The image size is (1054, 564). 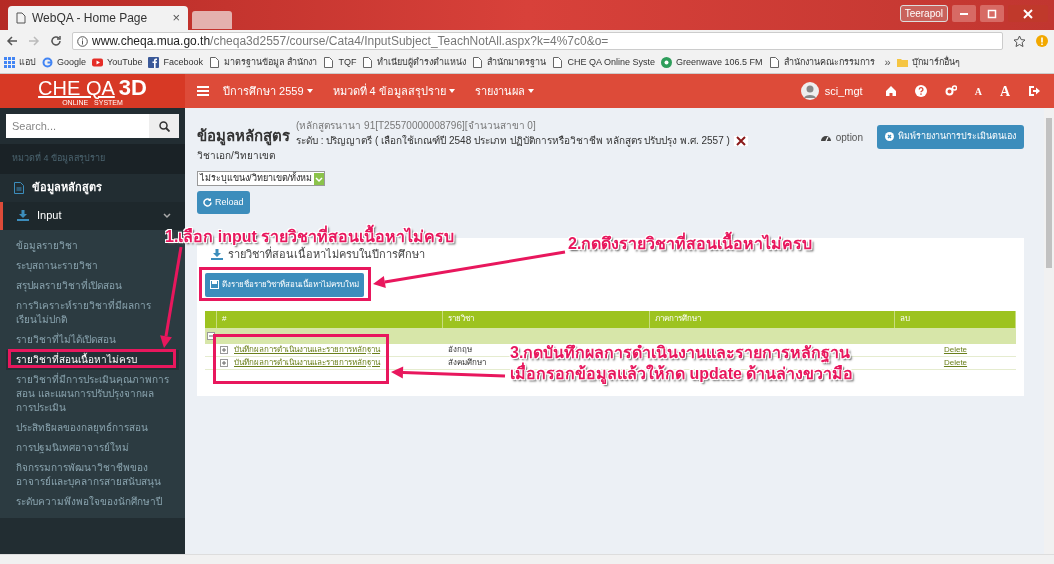 I want to click on sidebar-subitem: ระบุสถานะรายวิชา, so click(x=92, y=265).